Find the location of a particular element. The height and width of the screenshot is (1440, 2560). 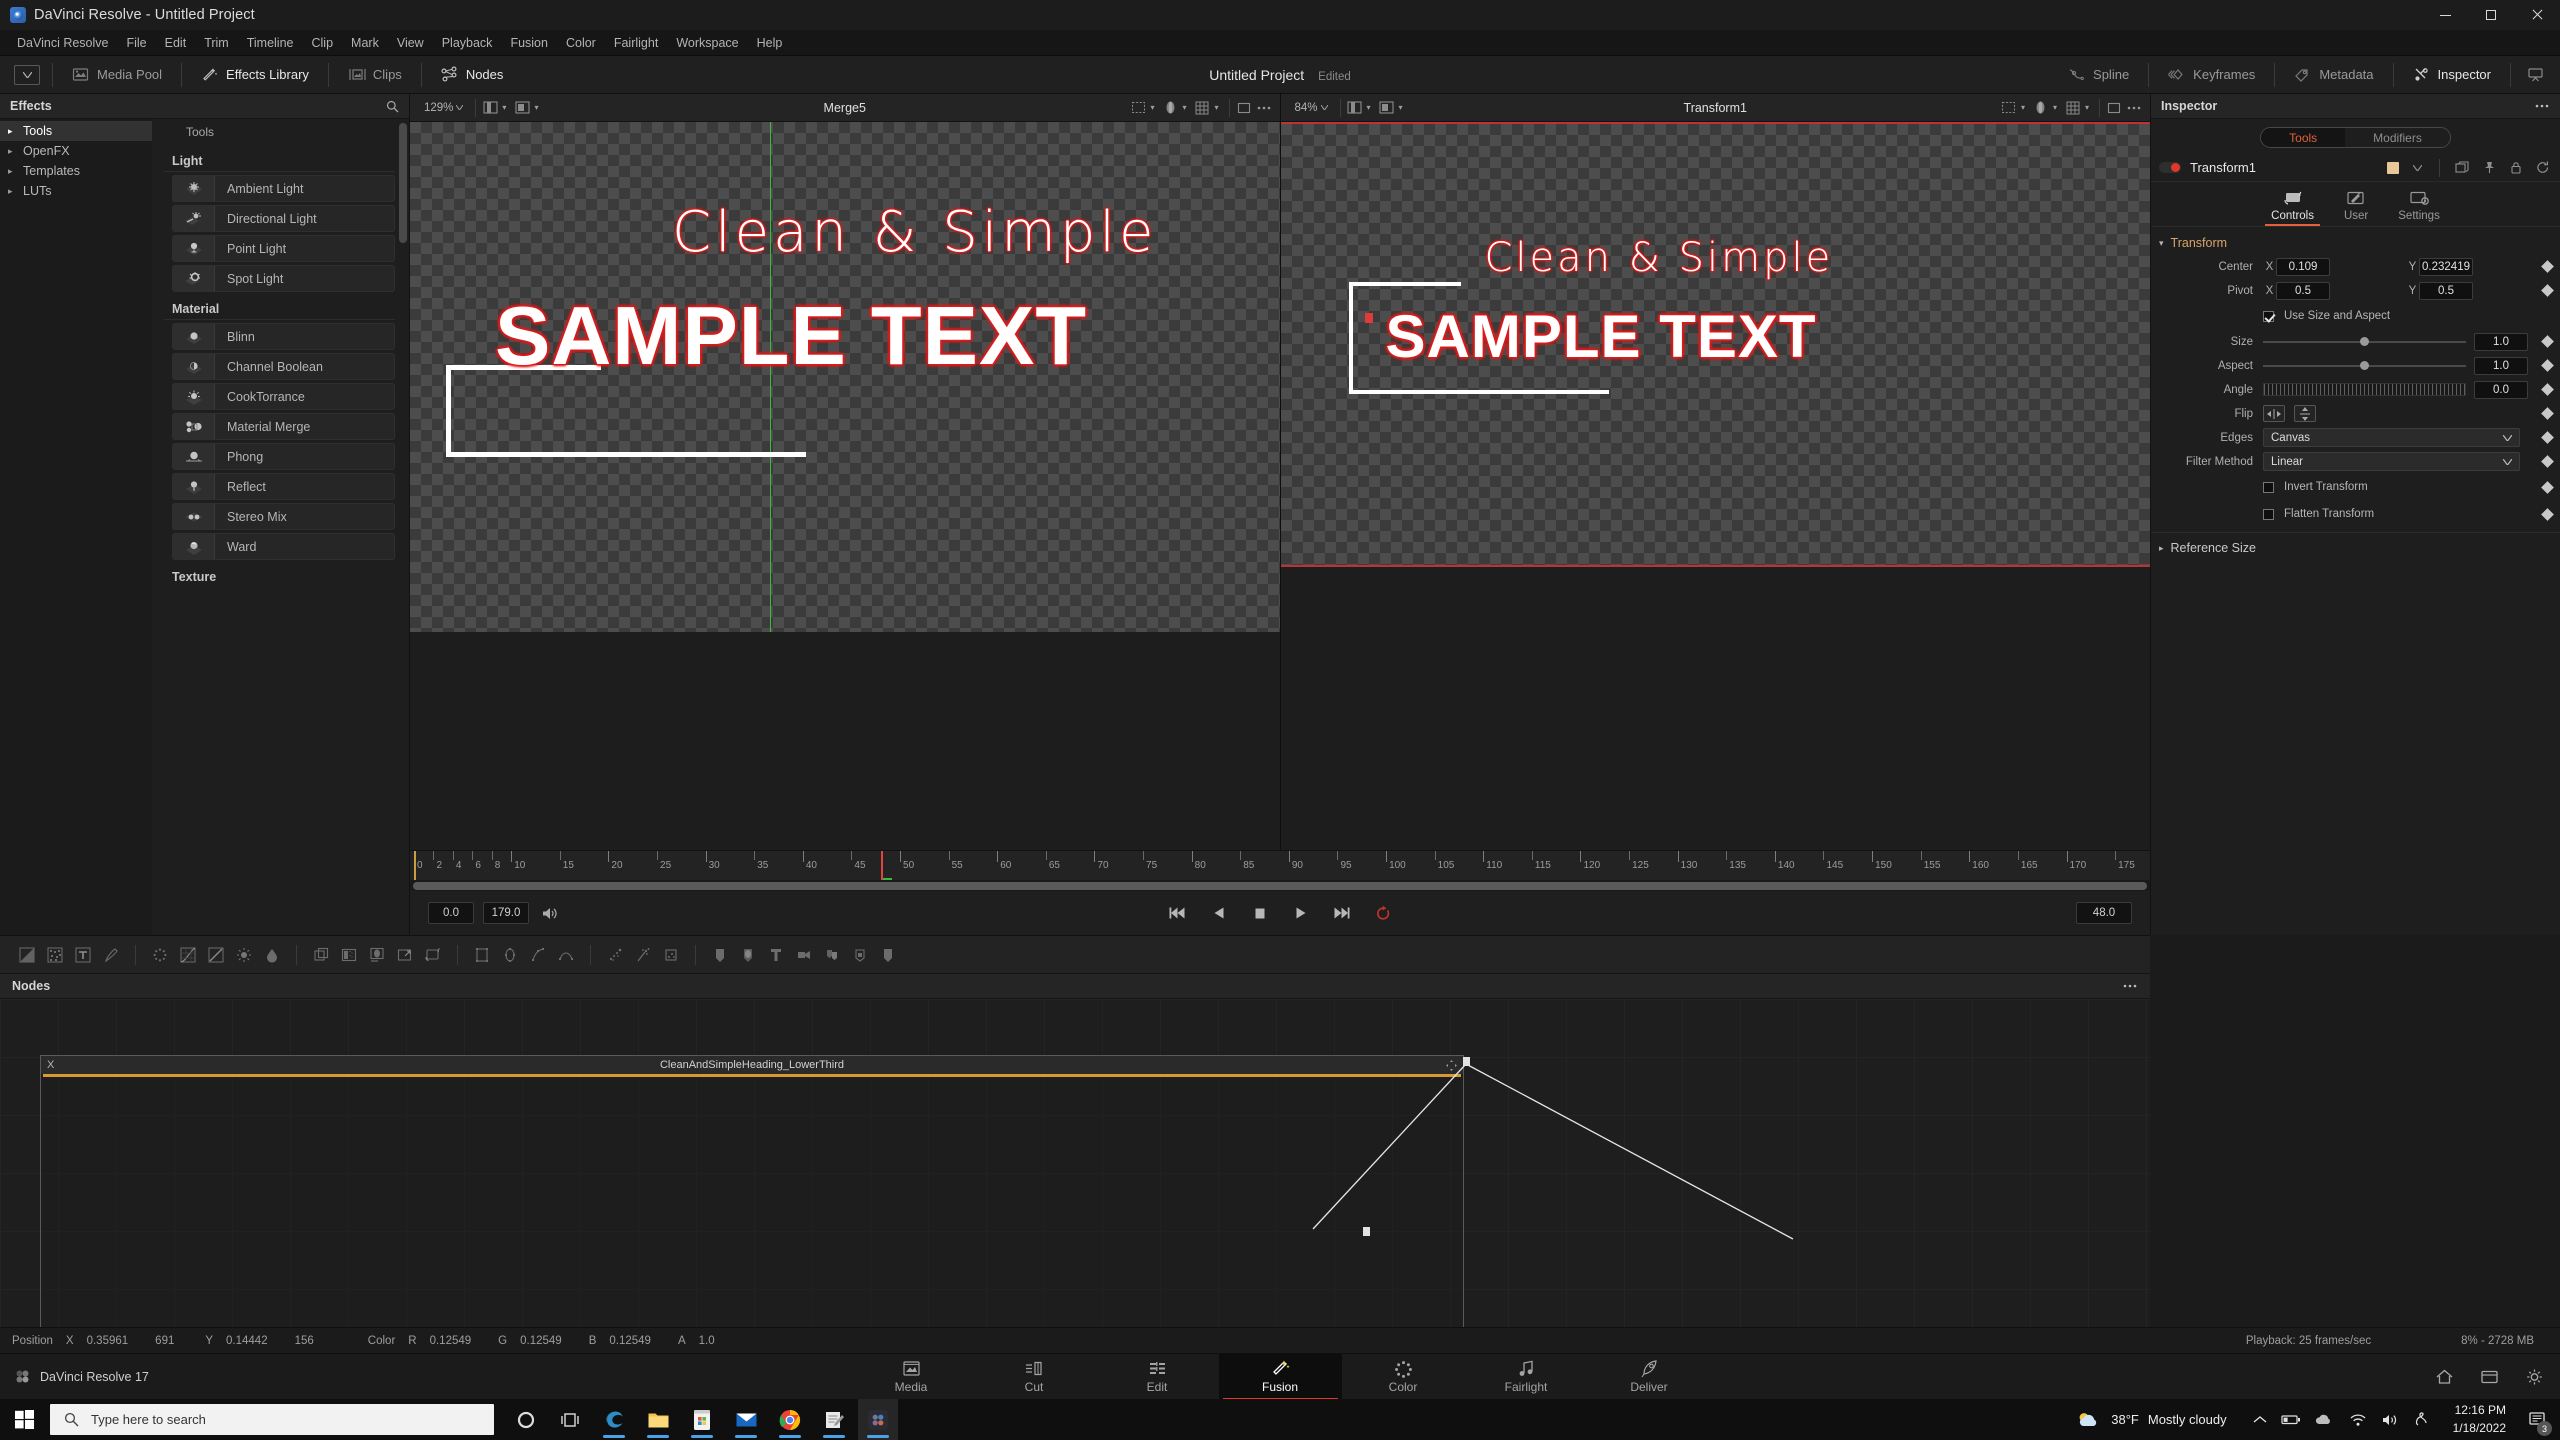

edges-dropdown: Canvas is located at coordinates (2391, 437).